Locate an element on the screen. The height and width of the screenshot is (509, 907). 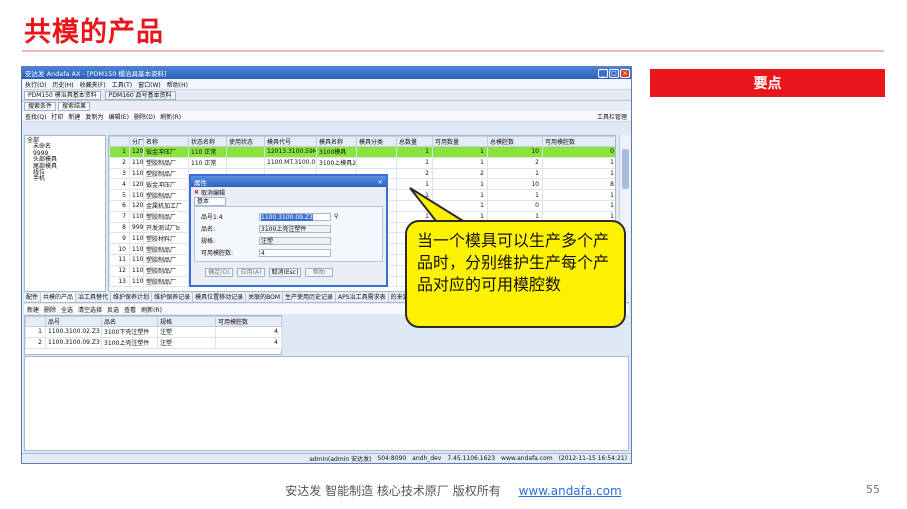
footer-link: www.andafa.com is located at coordinates (570, 491).